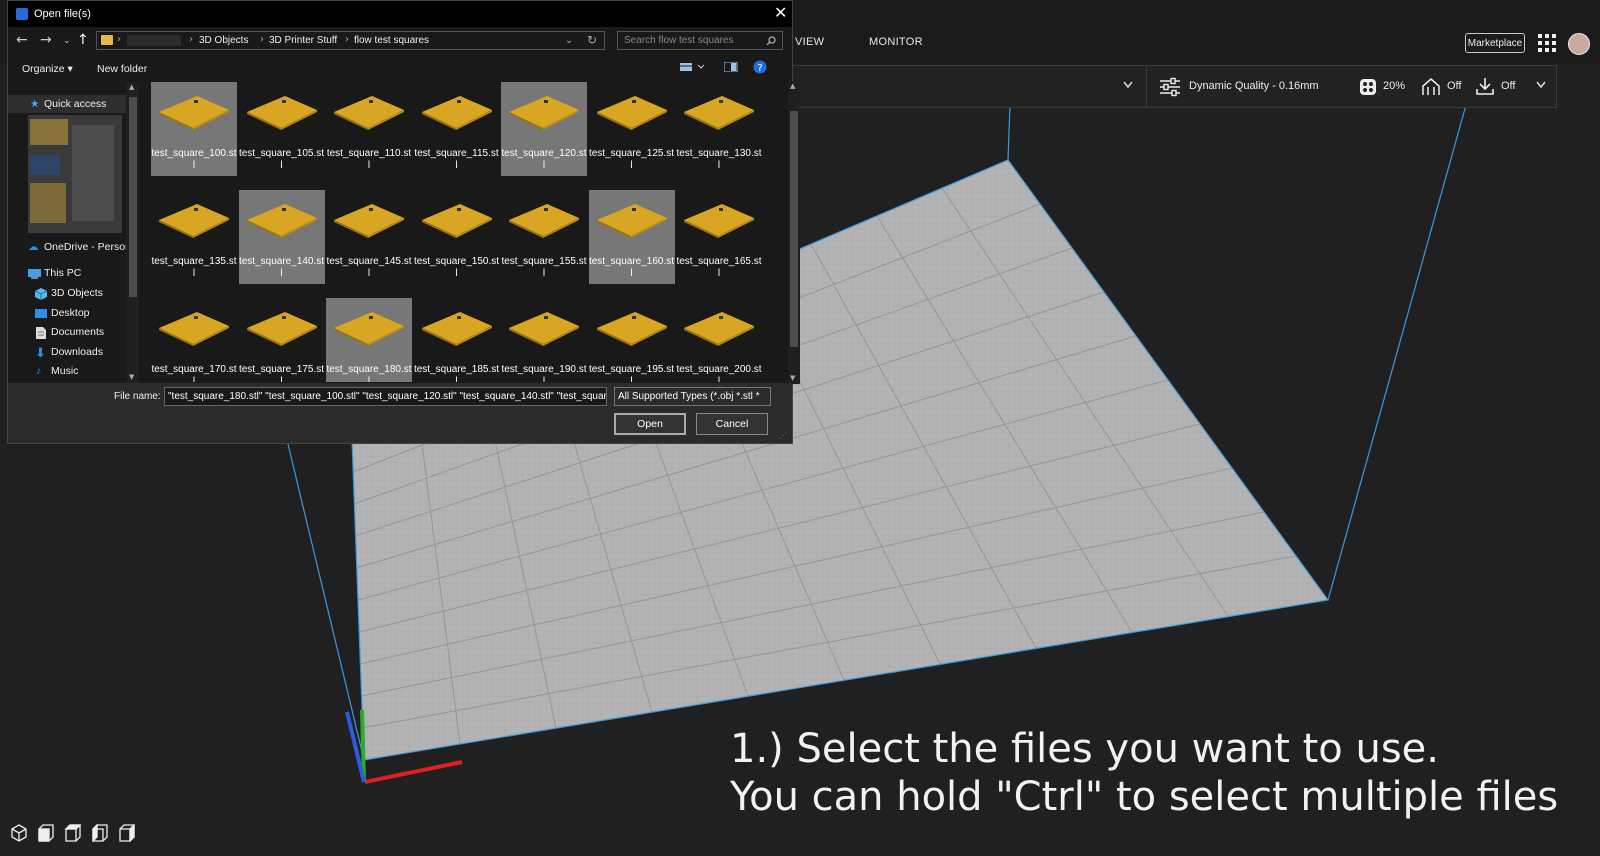 Image resolution: width=1600 pixels, height=856 pixels. I want to click on view-left-icon, so click(100, 833).